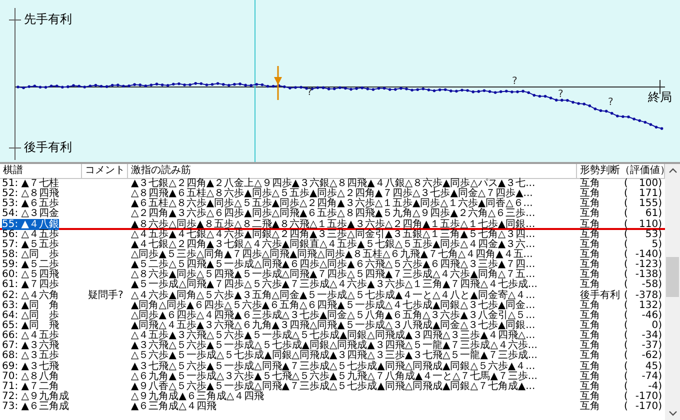  I want to click on move-cell: 72: △９九角成, so click(35, 396).